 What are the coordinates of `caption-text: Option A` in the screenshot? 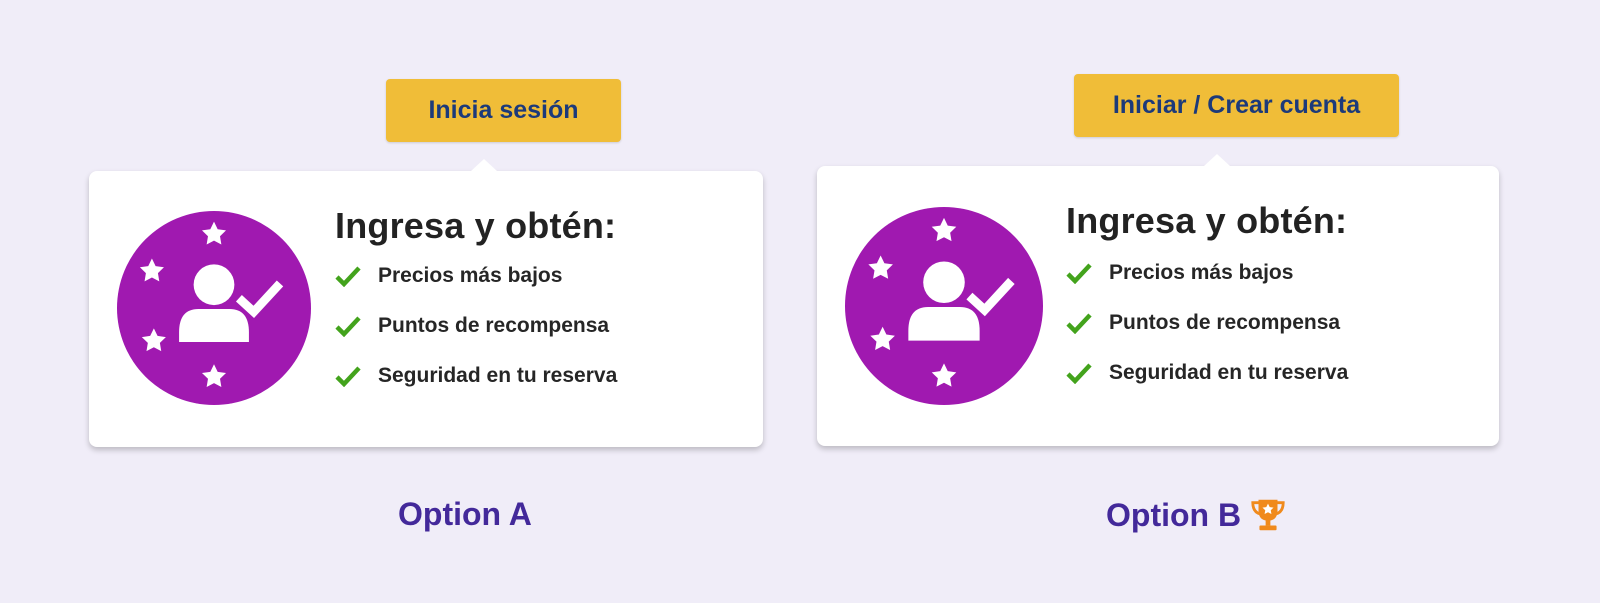 It's located at (465, 514).